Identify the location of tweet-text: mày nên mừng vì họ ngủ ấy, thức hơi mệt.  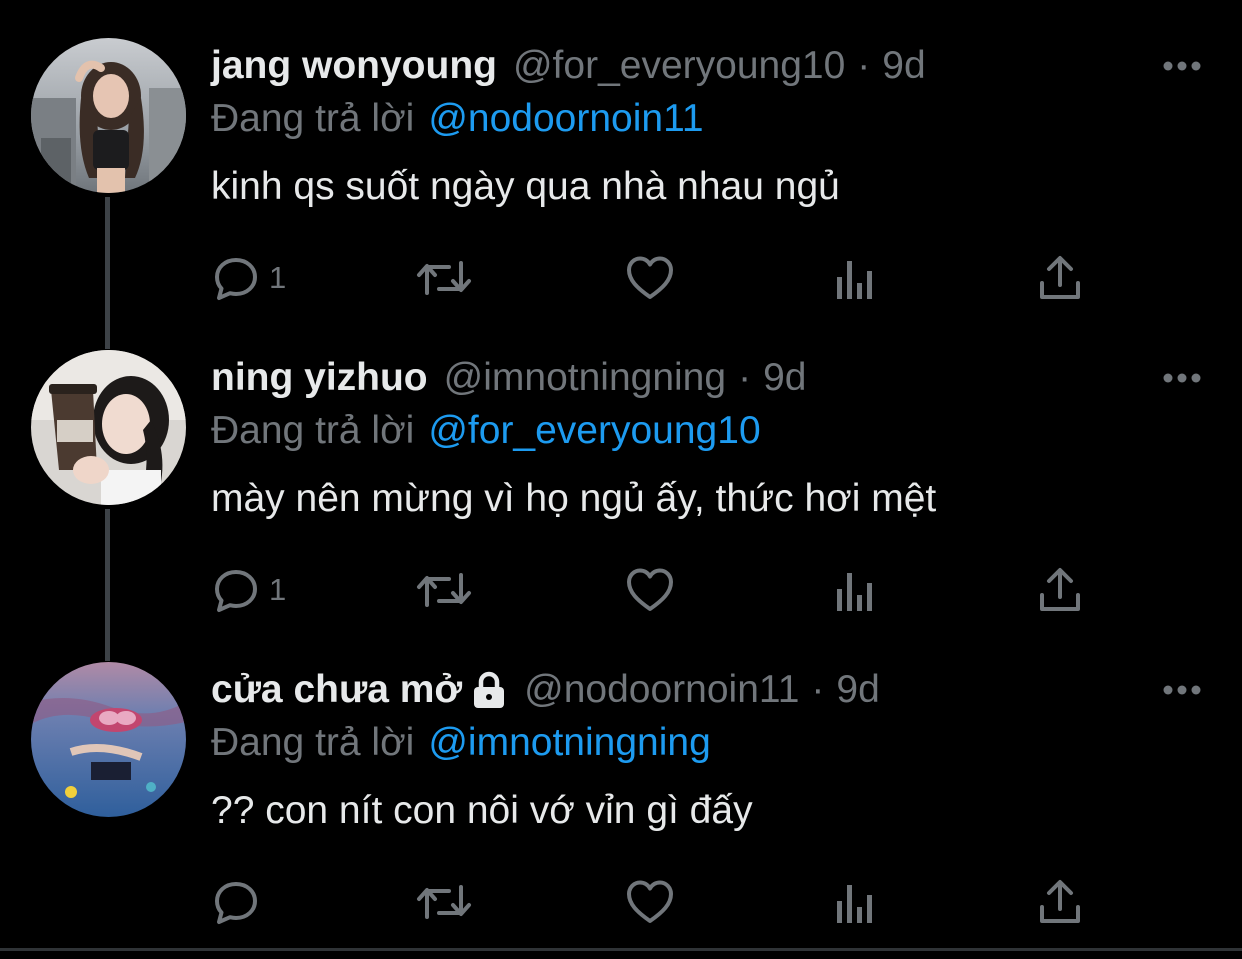
(574, 498).